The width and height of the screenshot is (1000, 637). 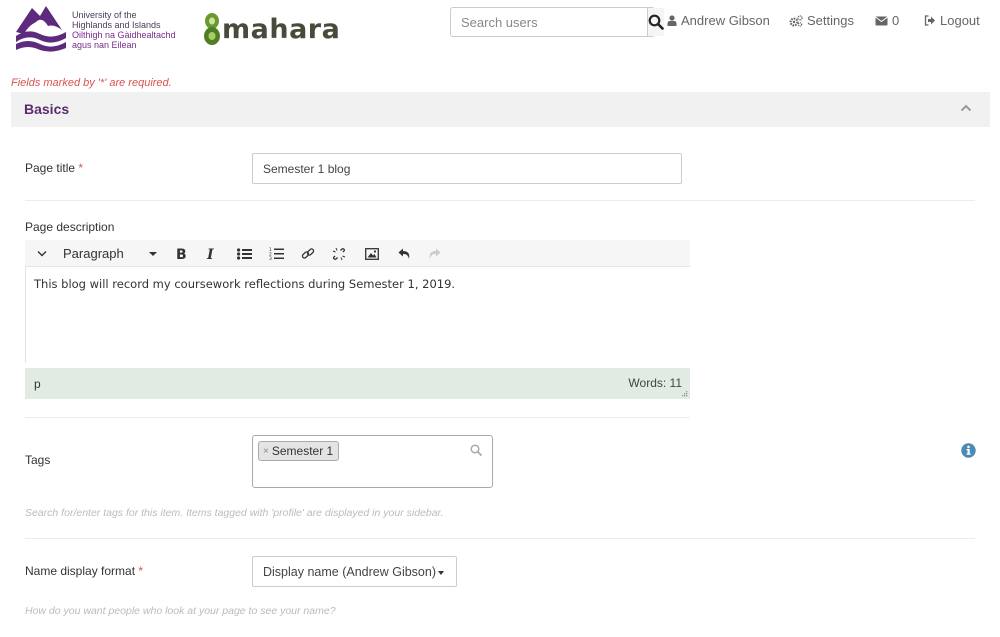 What do you see at coordinates (47, 109) in the screenshot?
I see `section-title: Basics` at bounding box center [47, 109].